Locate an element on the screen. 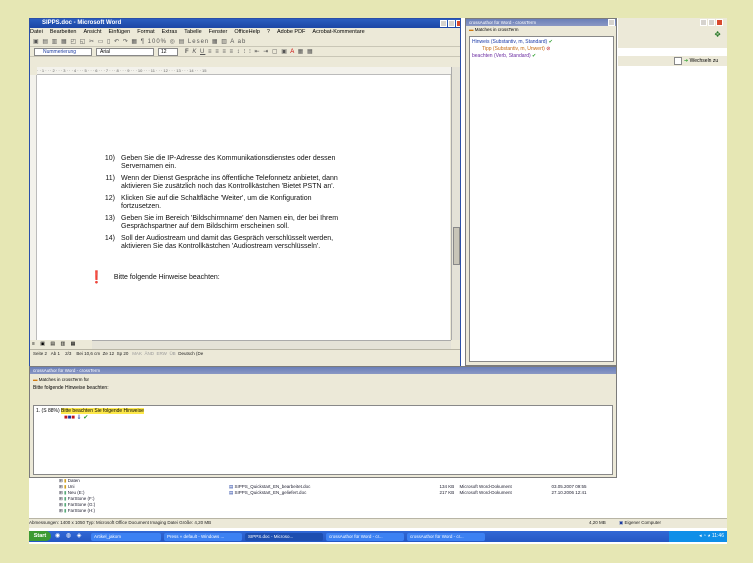  menu-datei: Datei is located at coordinates (36, 32).